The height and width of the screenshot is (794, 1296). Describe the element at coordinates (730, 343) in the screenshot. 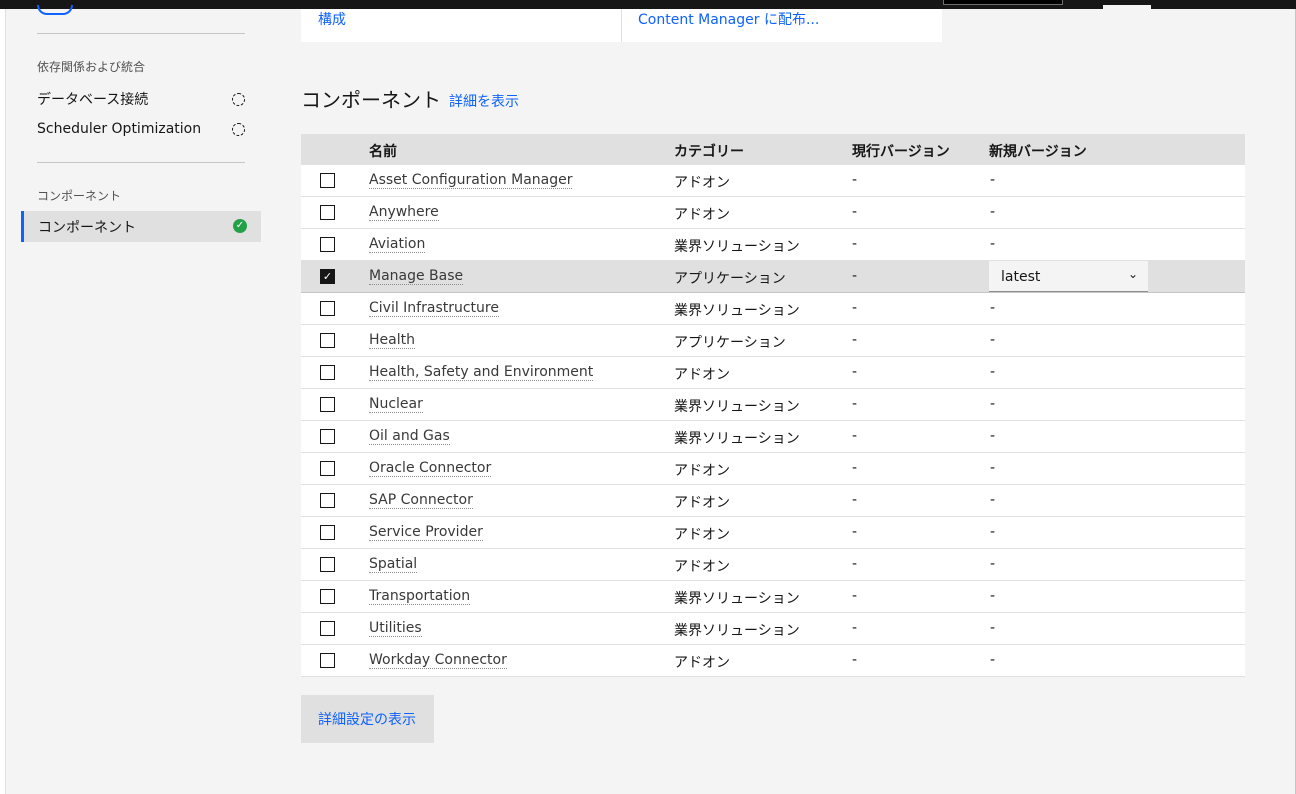

I see `component-category: アプリケーション` at that location.